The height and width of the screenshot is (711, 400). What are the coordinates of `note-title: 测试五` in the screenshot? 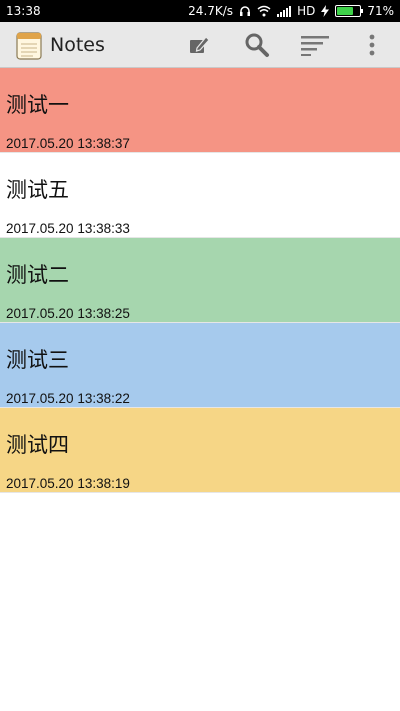 It's located at (37, 190).